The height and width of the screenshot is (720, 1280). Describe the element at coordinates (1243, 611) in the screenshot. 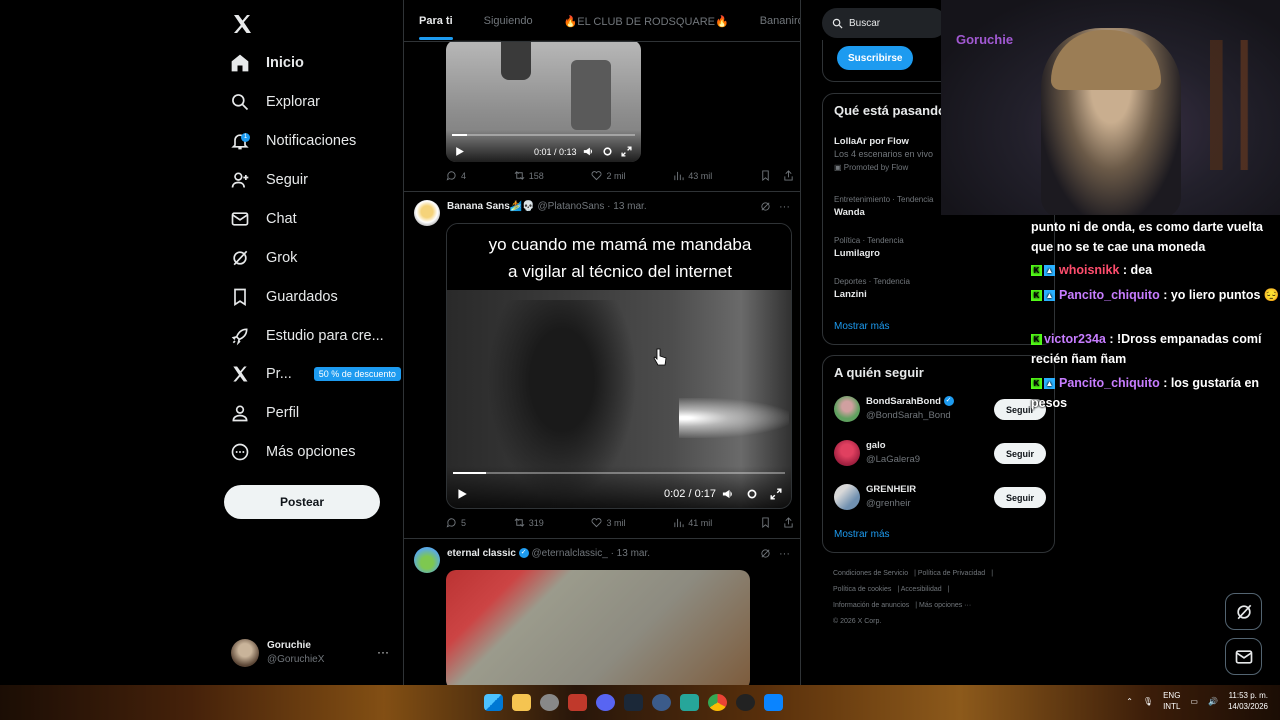

I see `grok-floating-button` at that location.